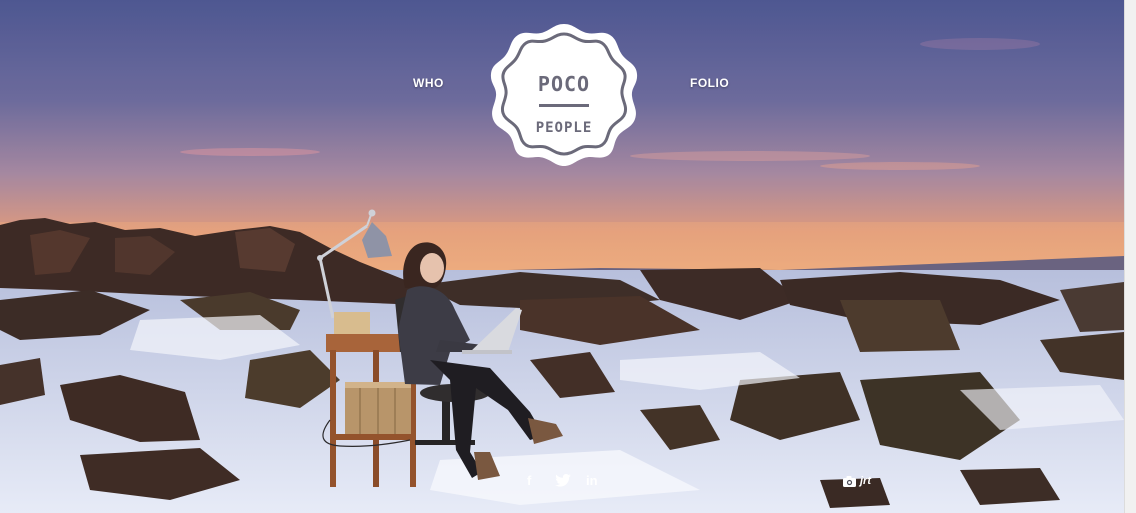 The image size is (1136, 513). What do you see at coordinates (849, 481) in the screenshot?
I see `camera-icon` at bounding box center [849, 481].